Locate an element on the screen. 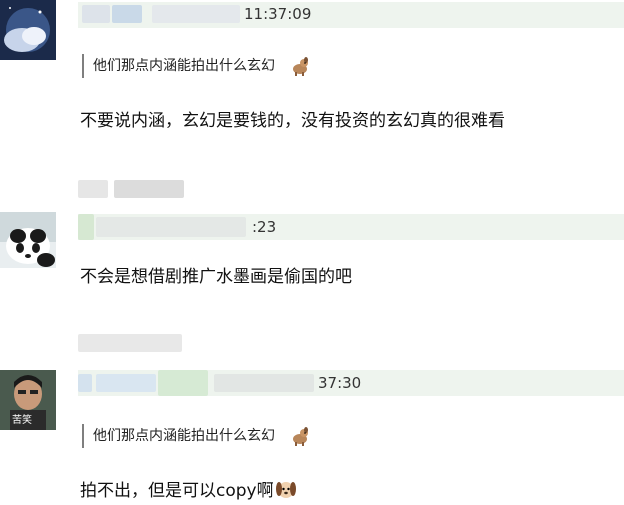  comment-header: 11:37:09 is located at coordinates (351, 15).